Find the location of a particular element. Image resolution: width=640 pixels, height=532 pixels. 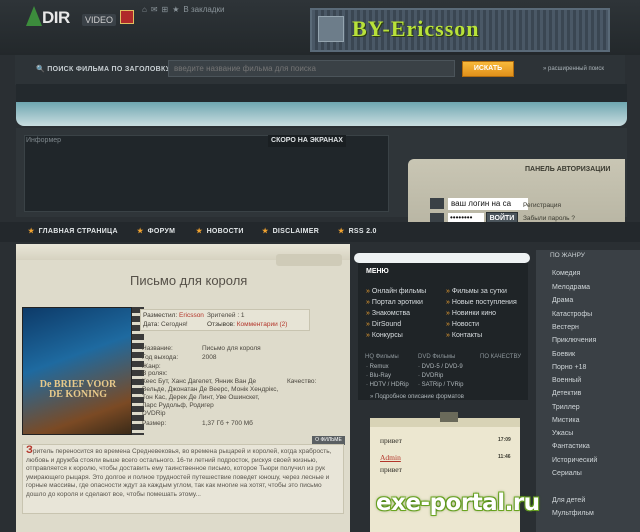

genre-item: Исторический is located at coordinates (574, 460).